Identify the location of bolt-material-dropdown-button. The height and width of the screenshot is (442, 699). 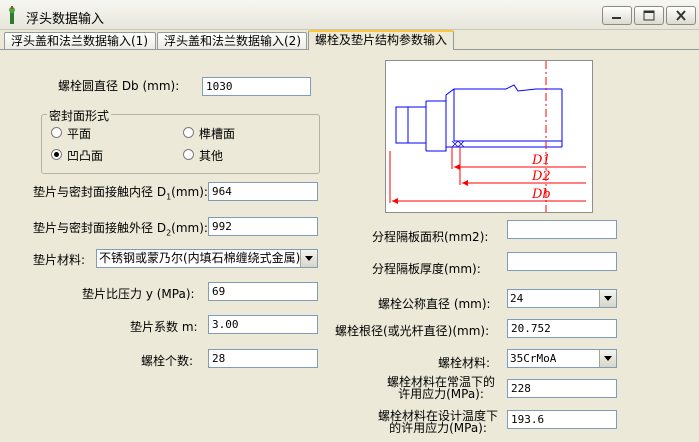
(607, 358).